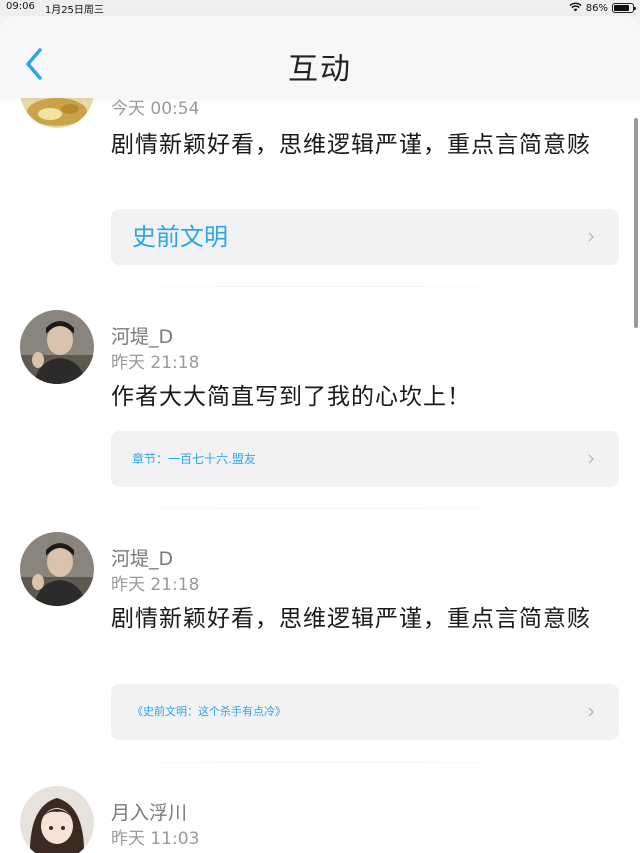 This screenshot has height=853, width=640. What do you see at coordinates (209, 711) in the screenshot?
I see `reference-label: 《史前文明：这个杀手有点冷》` at bounding box center [209, 711].